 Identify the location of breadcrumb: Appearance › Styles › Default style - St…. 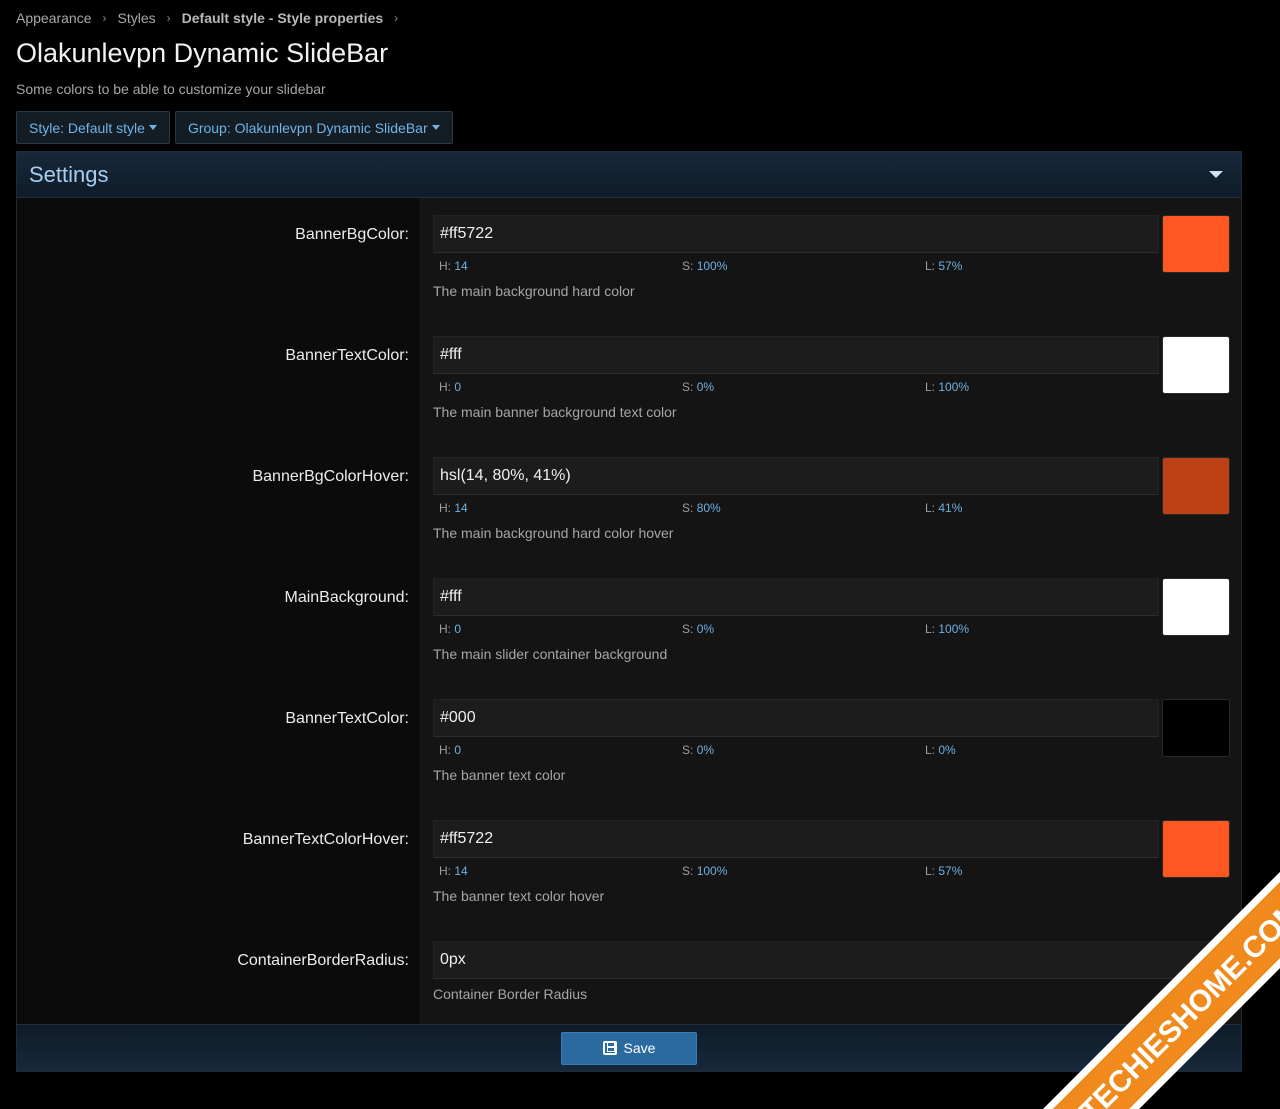
(212, 18).